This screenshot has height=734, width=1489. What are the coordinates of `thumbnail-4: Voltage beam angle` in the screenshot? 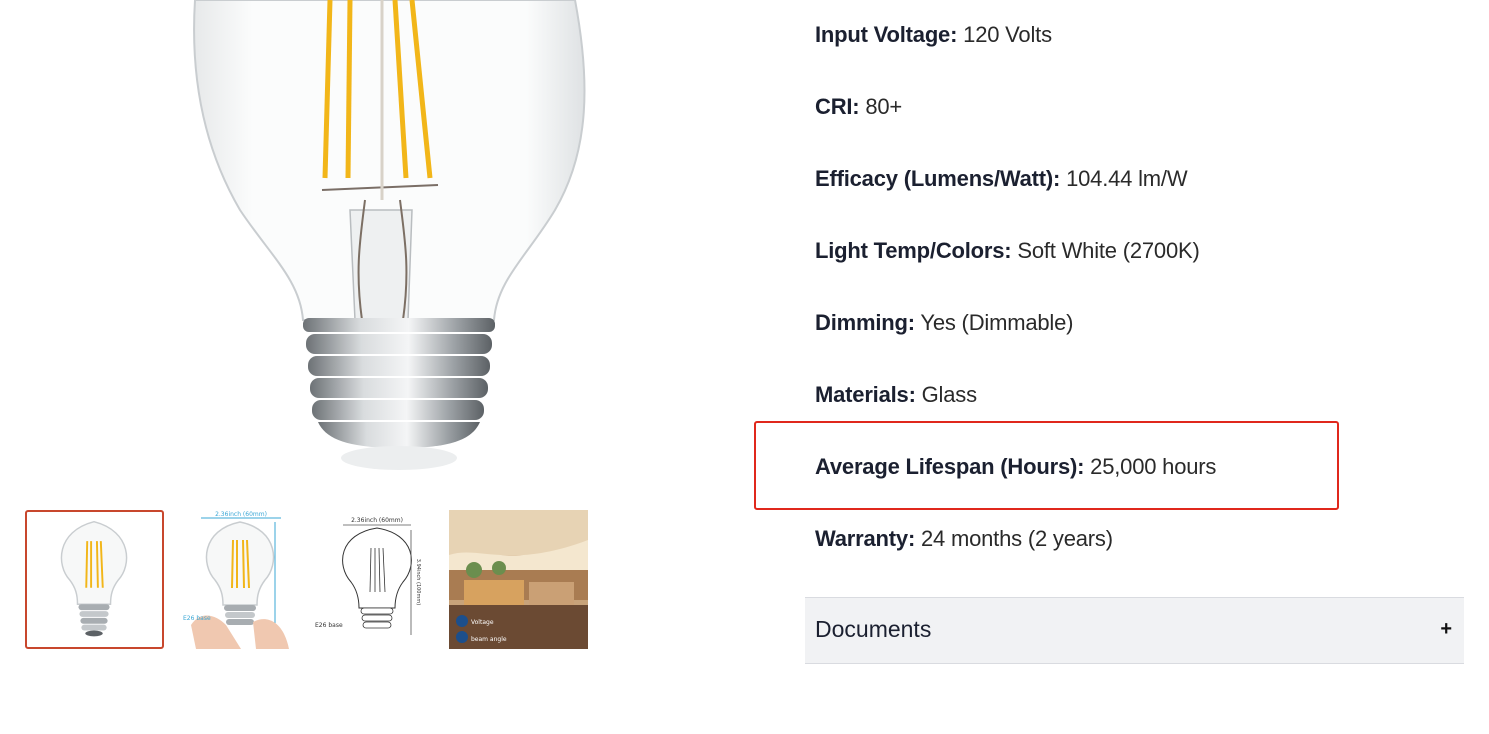 It's located at (518, 579).